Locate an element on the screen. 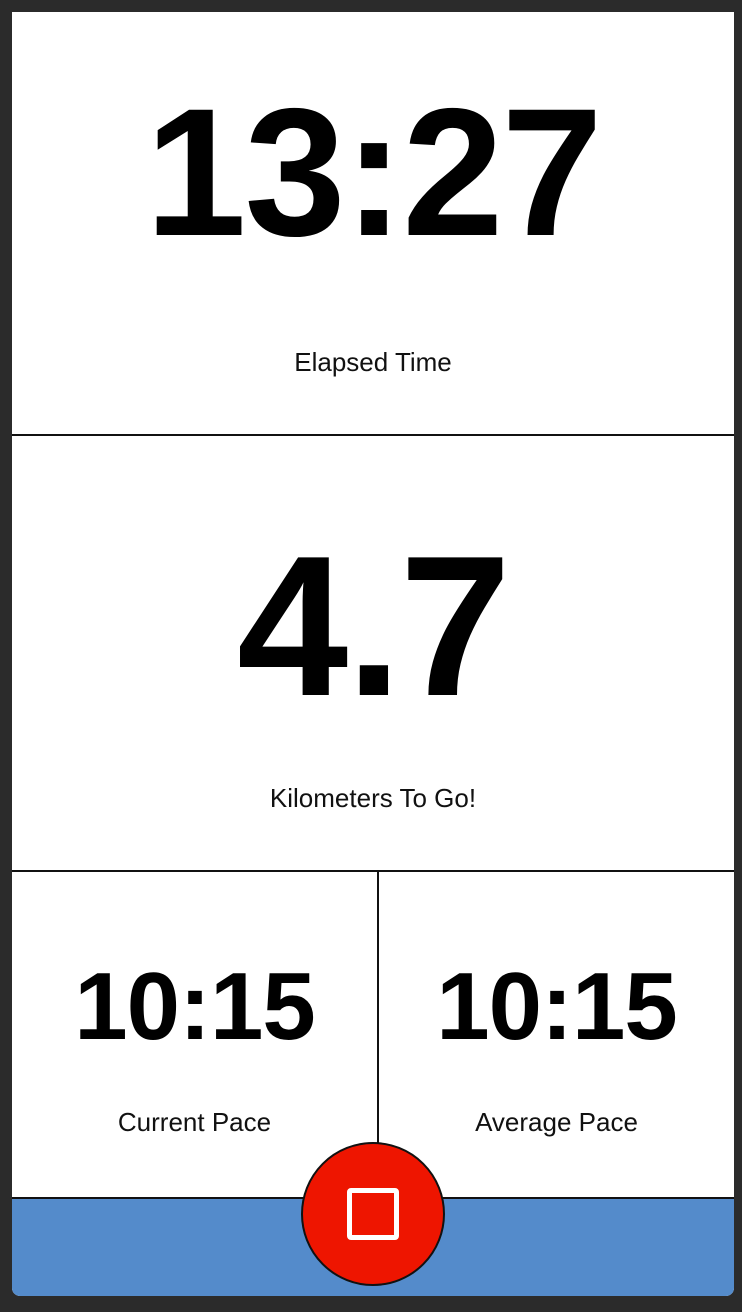 The height and width of the screenshot is (1312, 742). current-pace-panel: 10:15 Current Pace is located at coordinates (195, 1034).